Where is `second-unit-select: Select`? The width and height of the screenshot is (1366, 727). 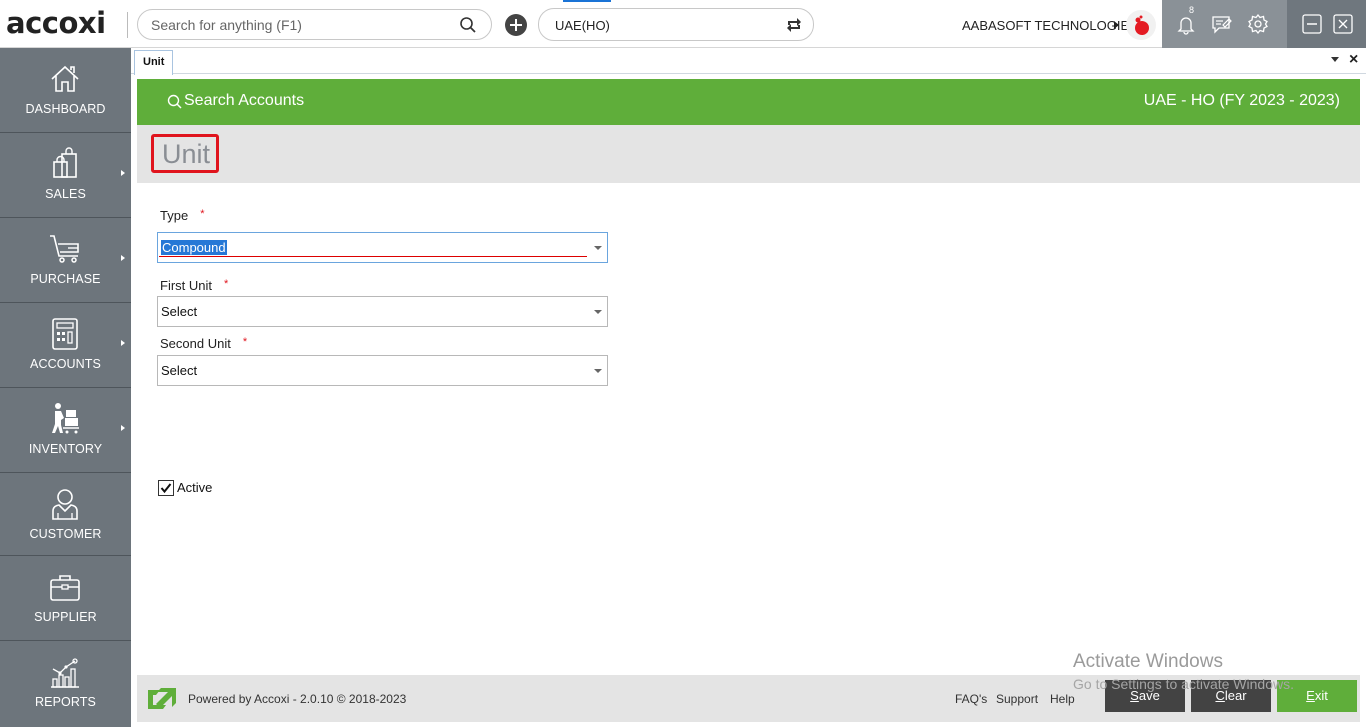
second-unit-select: Select is located at coordinates (382, 370).